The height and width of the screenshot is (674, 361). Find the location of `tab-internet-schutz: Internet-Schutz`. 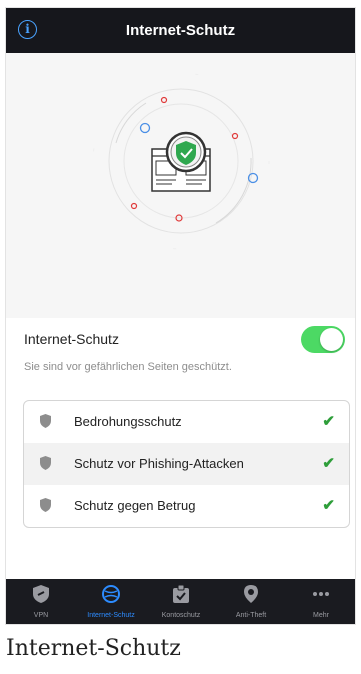

tab-internet-schutz: Internet-Schutz is located at coordinates (111, 601).